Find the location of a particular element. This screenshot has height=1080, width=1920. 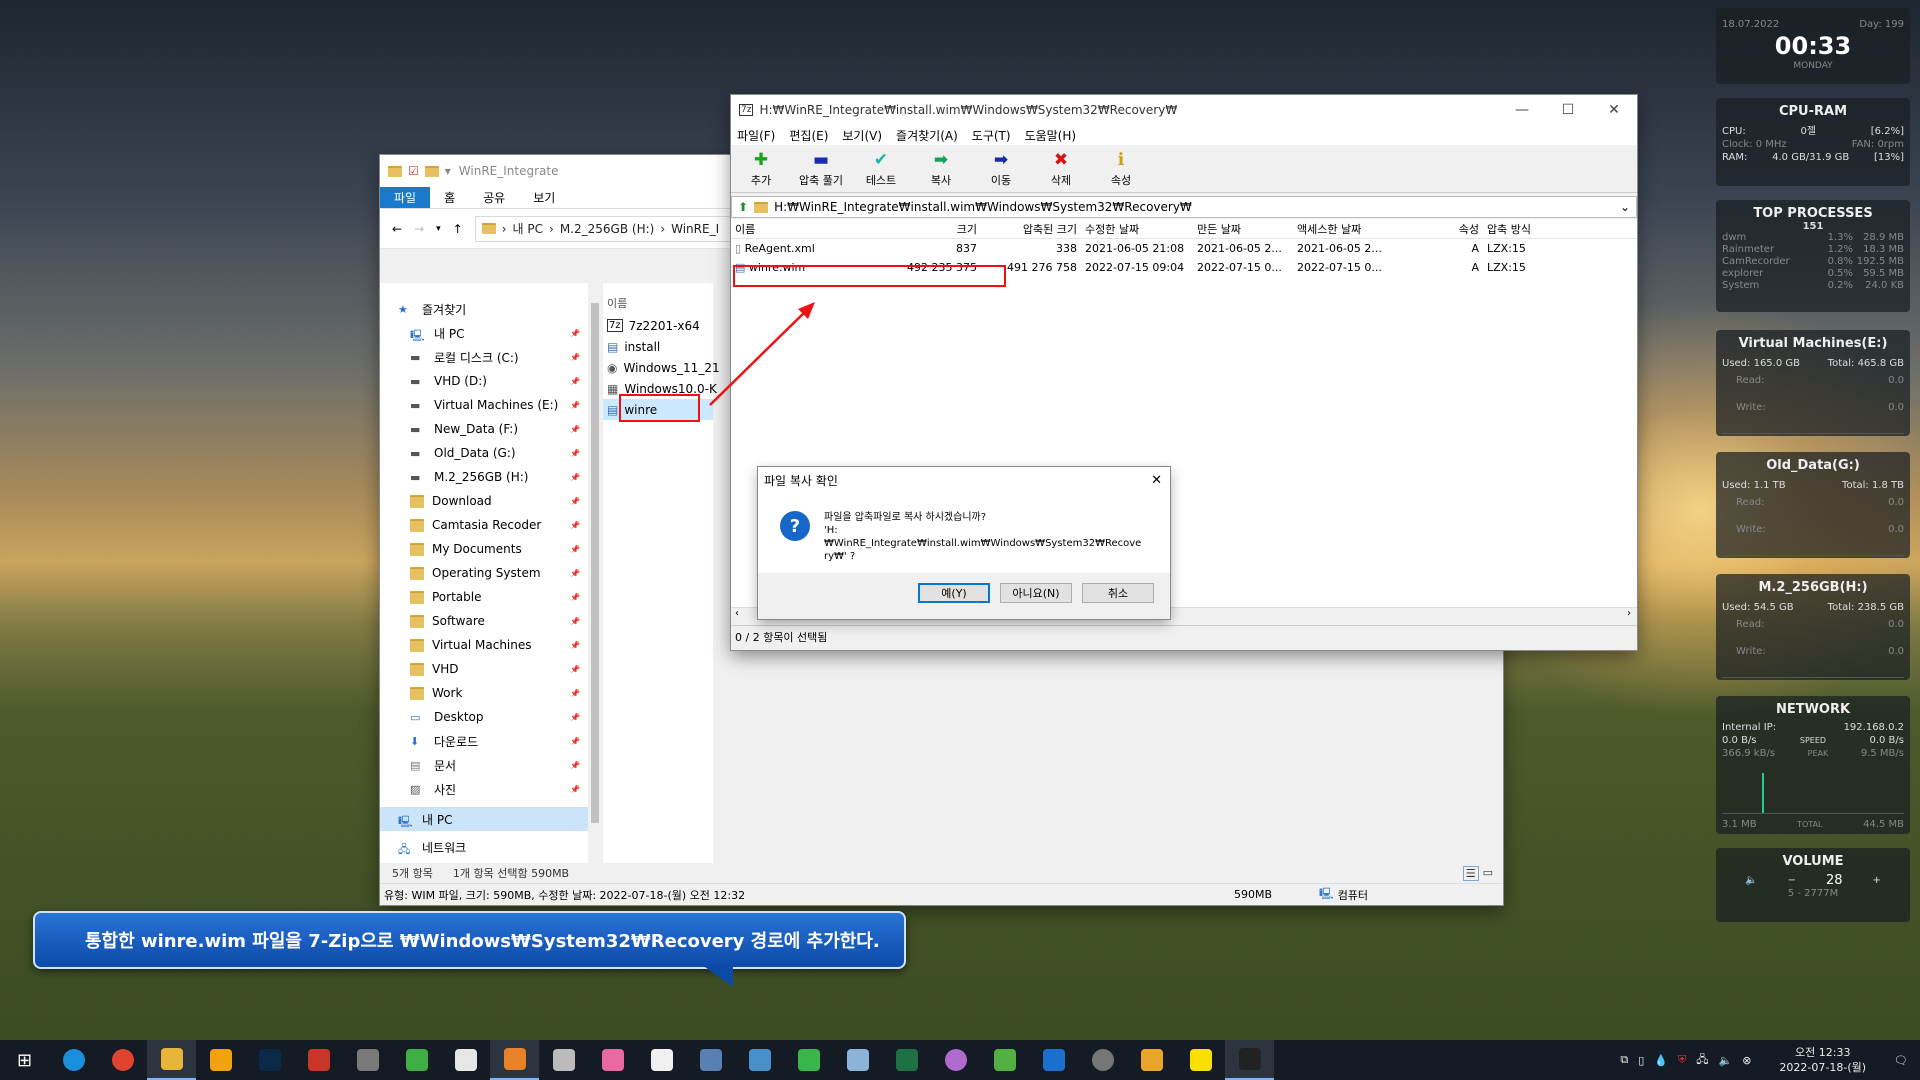

speaker-icon: 🔈 is located at coordinates (1751, 880).